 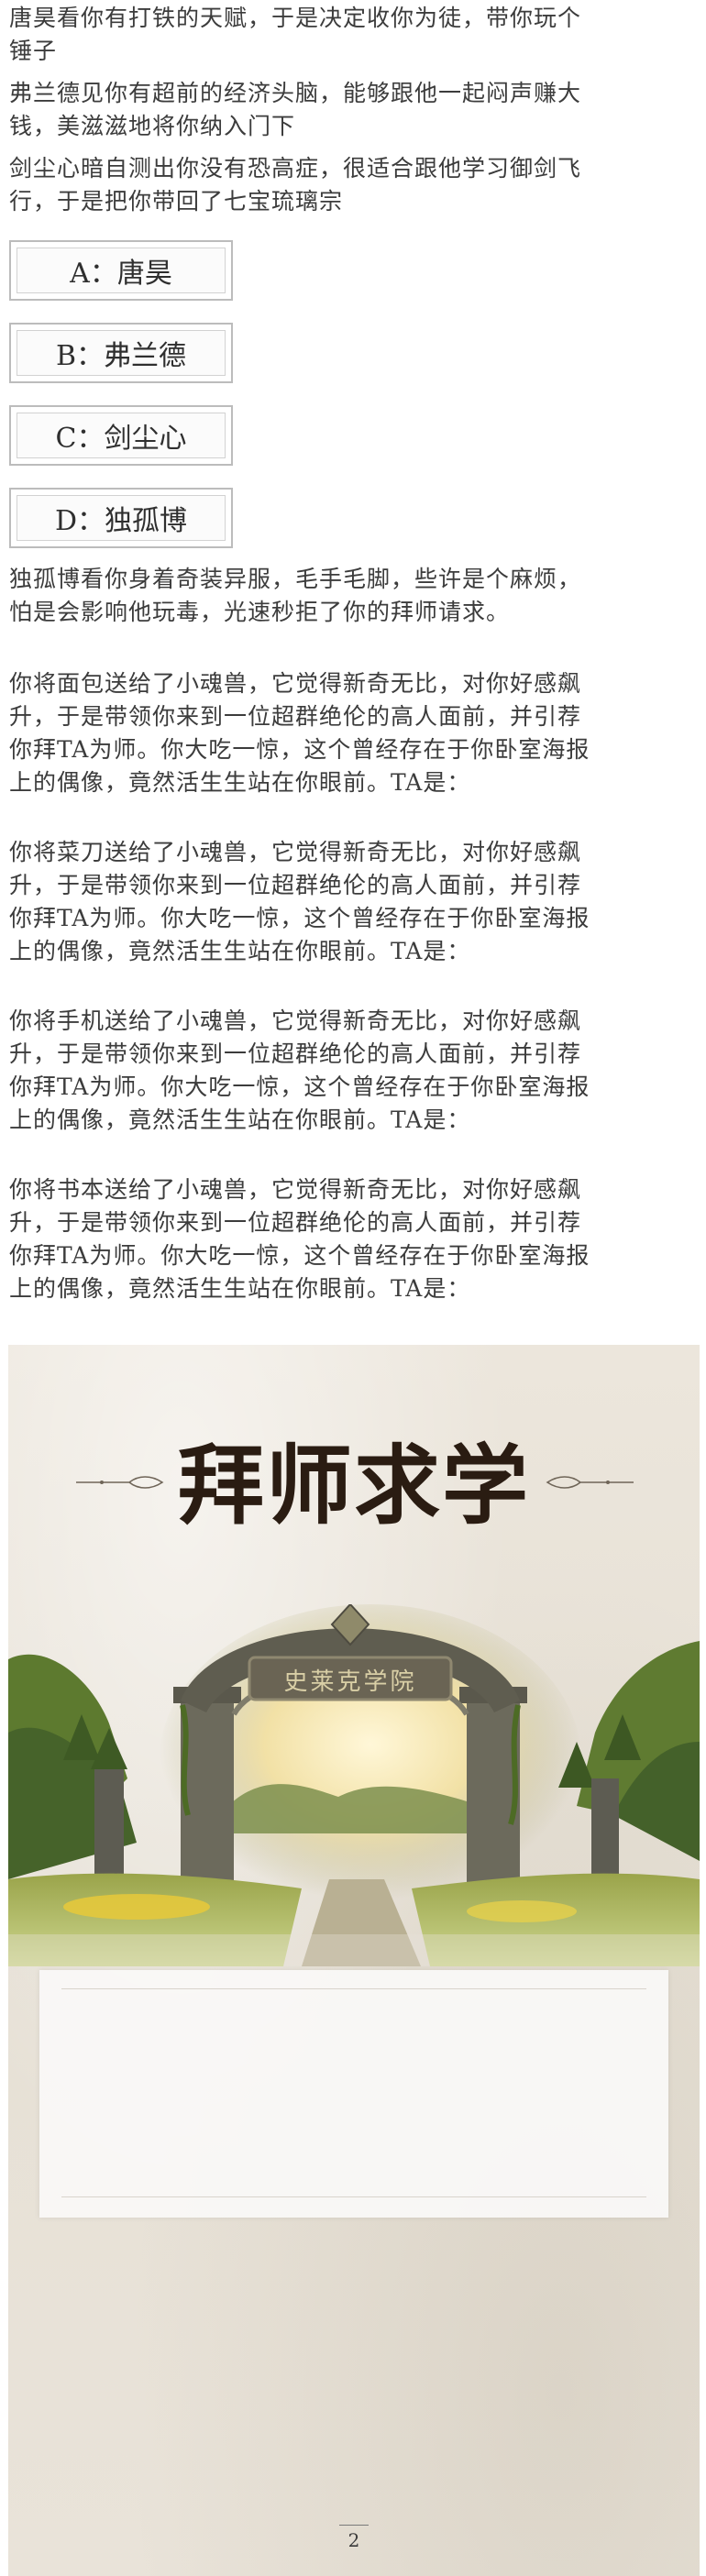 I want to click on gate-plaque-text: 史莱克学院, so click(x=350, y=1682).